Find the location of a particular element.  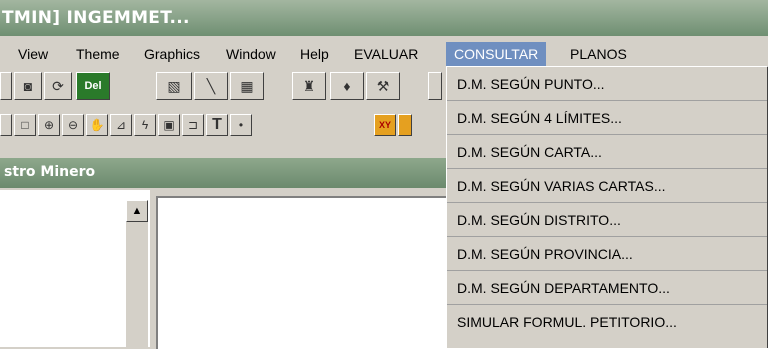

delete-button: Del is located at coordinates (93, 86).